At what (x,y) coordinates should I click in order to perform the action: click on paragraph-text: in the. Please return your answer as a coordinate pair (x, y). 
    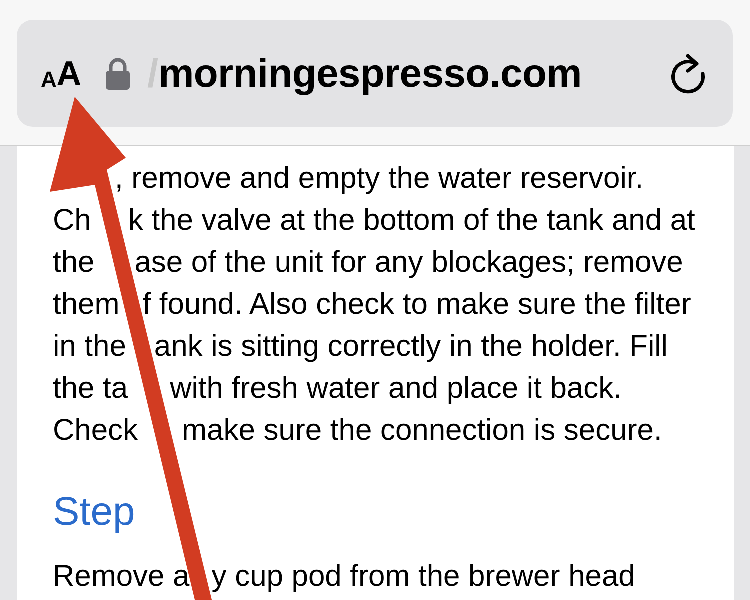
    Looking at the image, I should click on (89, 347).